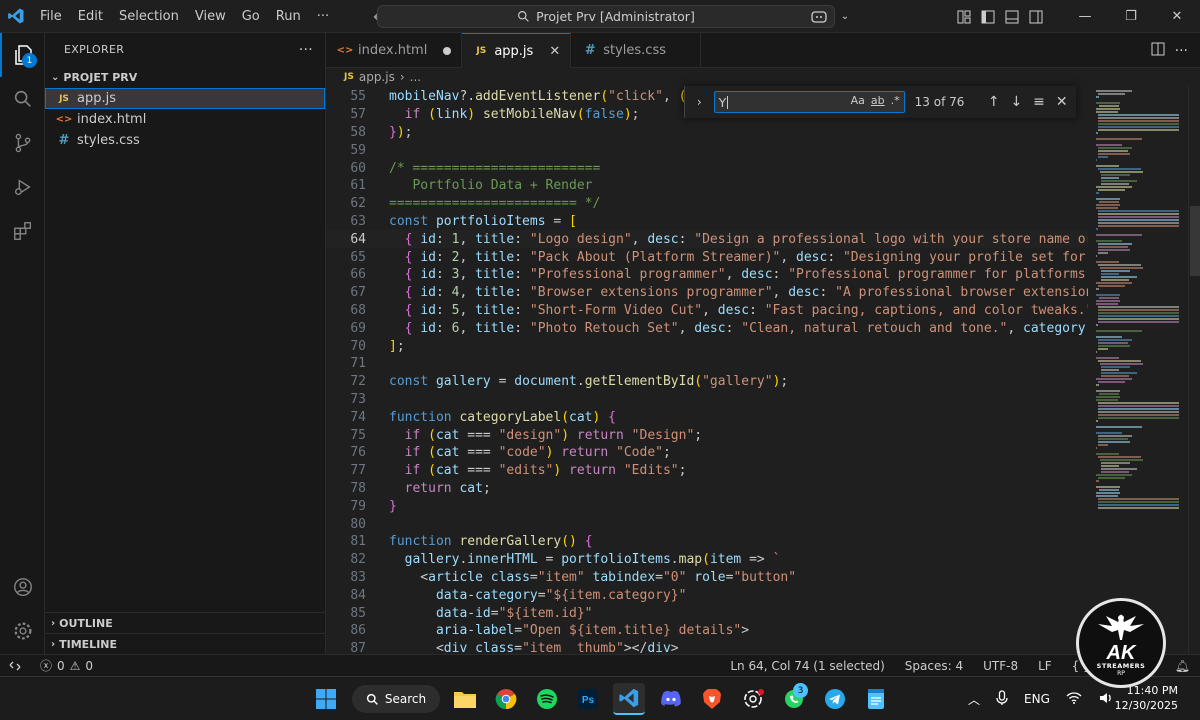  I want to click on code-line: 74 function categoryLabel(cat) {, so click(707, 417).